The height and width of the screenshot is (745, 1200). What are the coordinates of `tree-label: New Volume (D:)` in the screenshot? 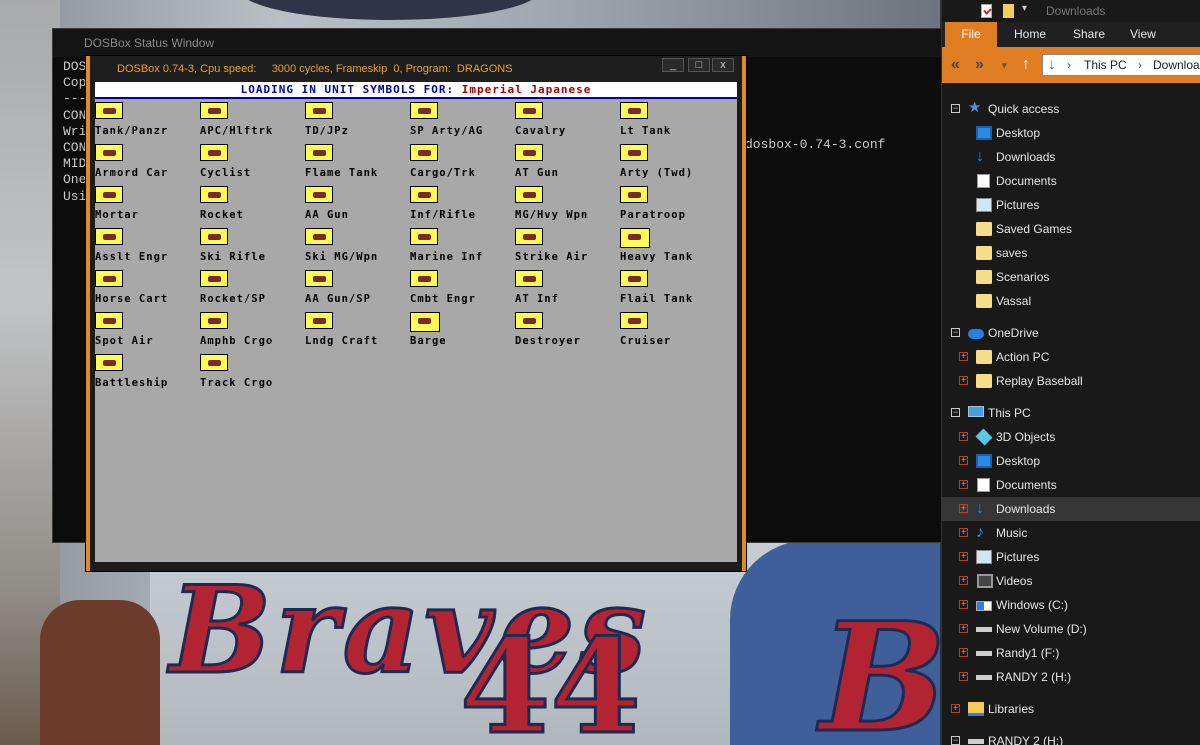 It's located at (1041, 629).